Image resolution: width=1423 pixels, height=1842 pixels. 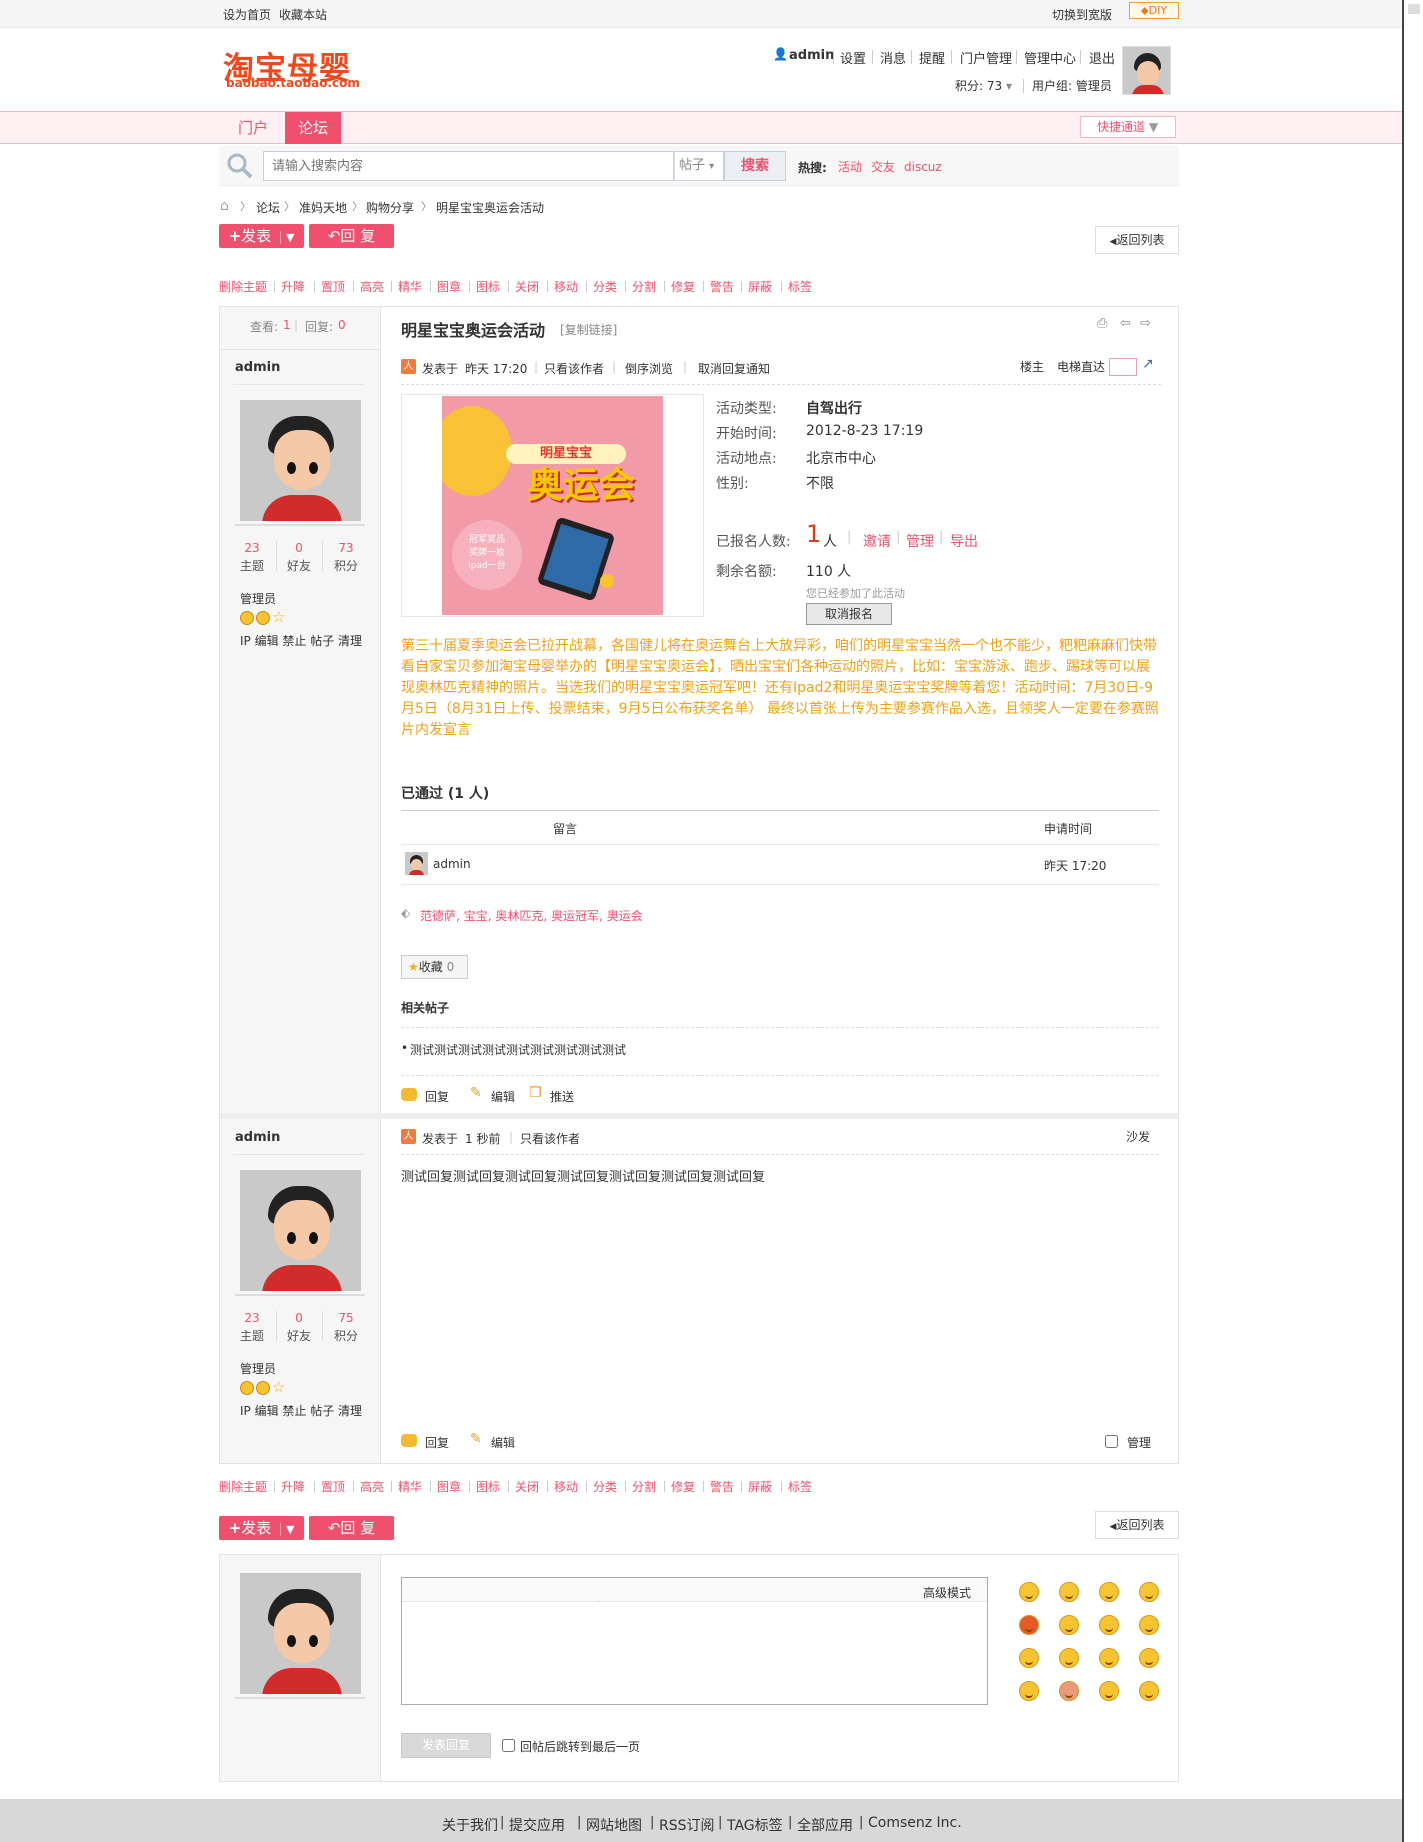 What do you see at coordinates (372, 1486) in the screenshot?
I see `mod-link: 高亮` at bounding box center [372, 1486].